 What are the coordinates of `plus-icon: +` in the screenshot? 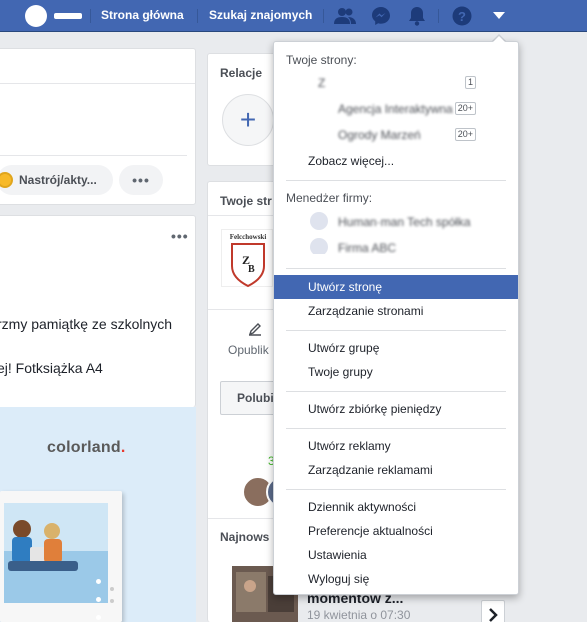 It's located at (248, 119).